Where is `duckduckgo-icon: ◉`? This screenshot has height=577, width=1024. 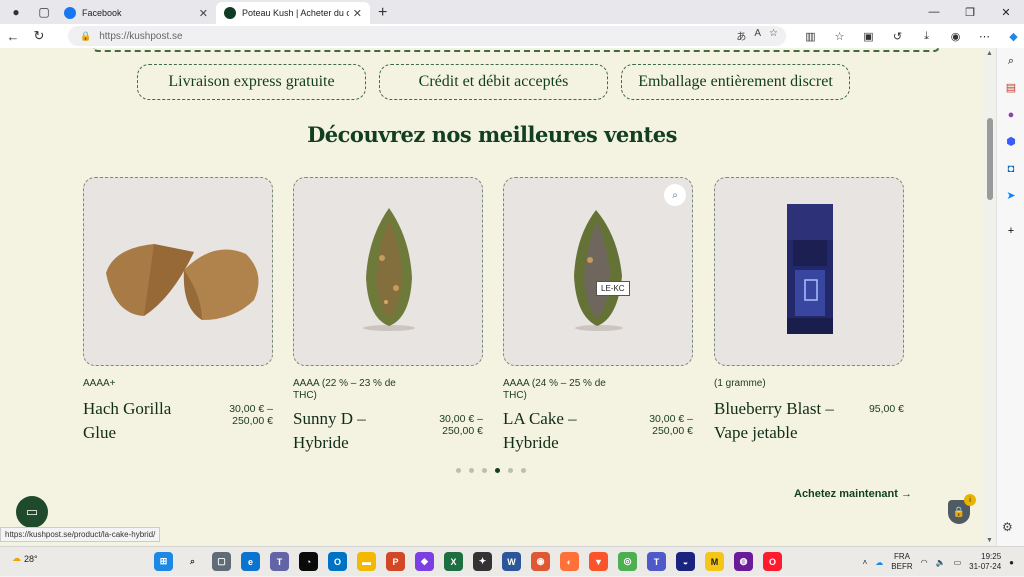 duckduckgo-icon: ◉ is located at coordinates (540, 561).